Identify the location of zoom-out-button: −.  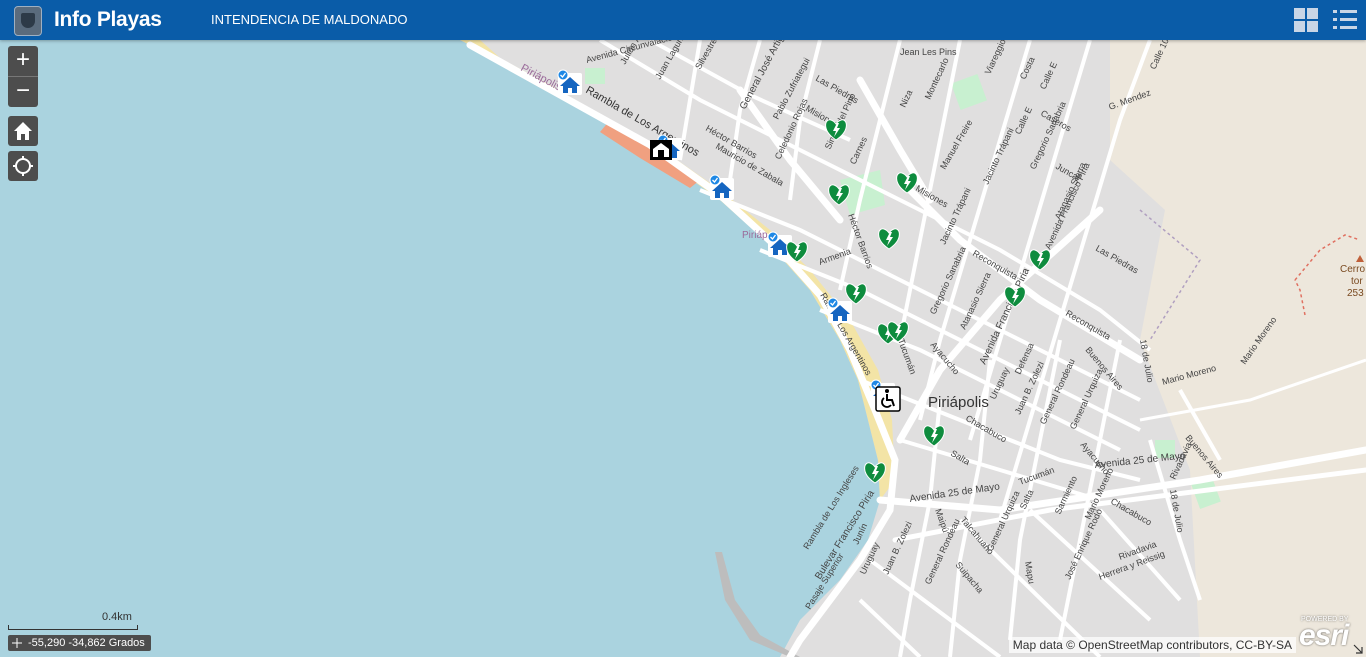
(23, 91).